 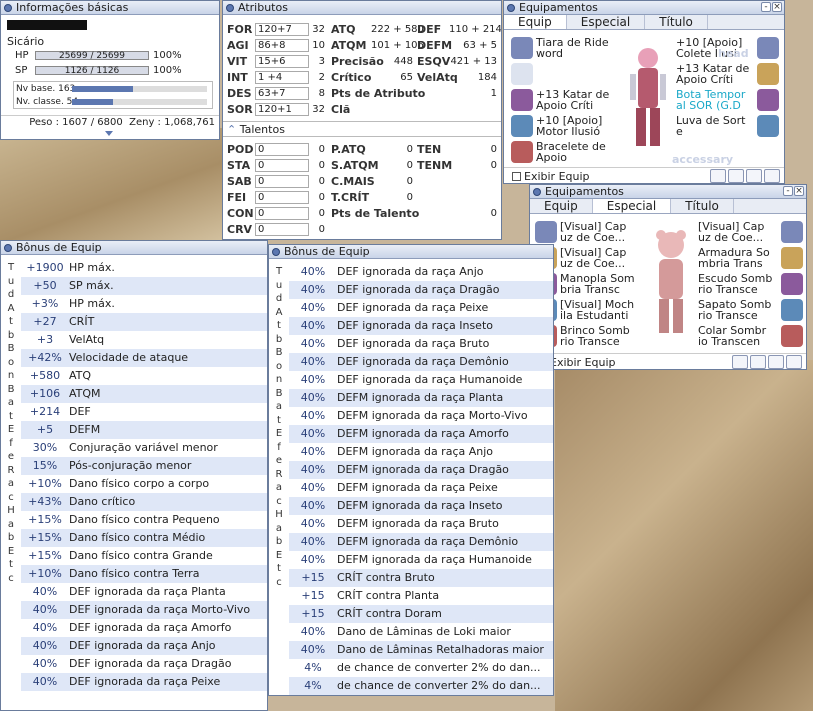 What do you see at coordinates (240, 109) in the screenshot?
I see `stat-name: SOR` at bounding box center [240, 109].